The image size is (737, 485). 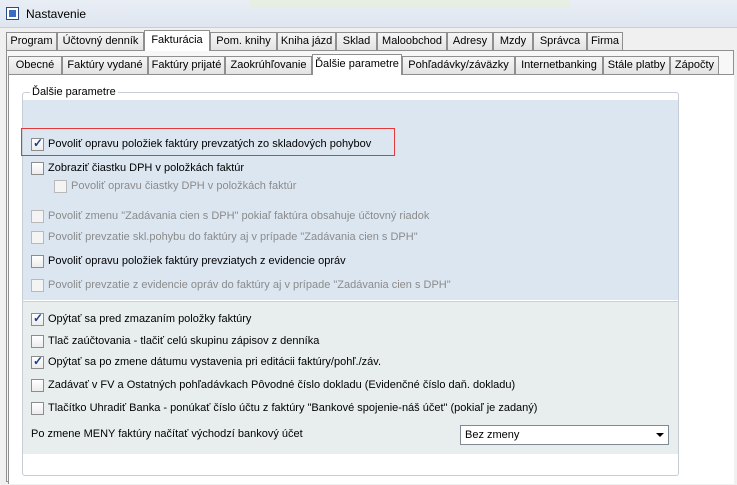 What do you see at coordinates (35, 65) in the screenshot?
I see `tab-obecne: Obecné` at bounding box center [35, 65].